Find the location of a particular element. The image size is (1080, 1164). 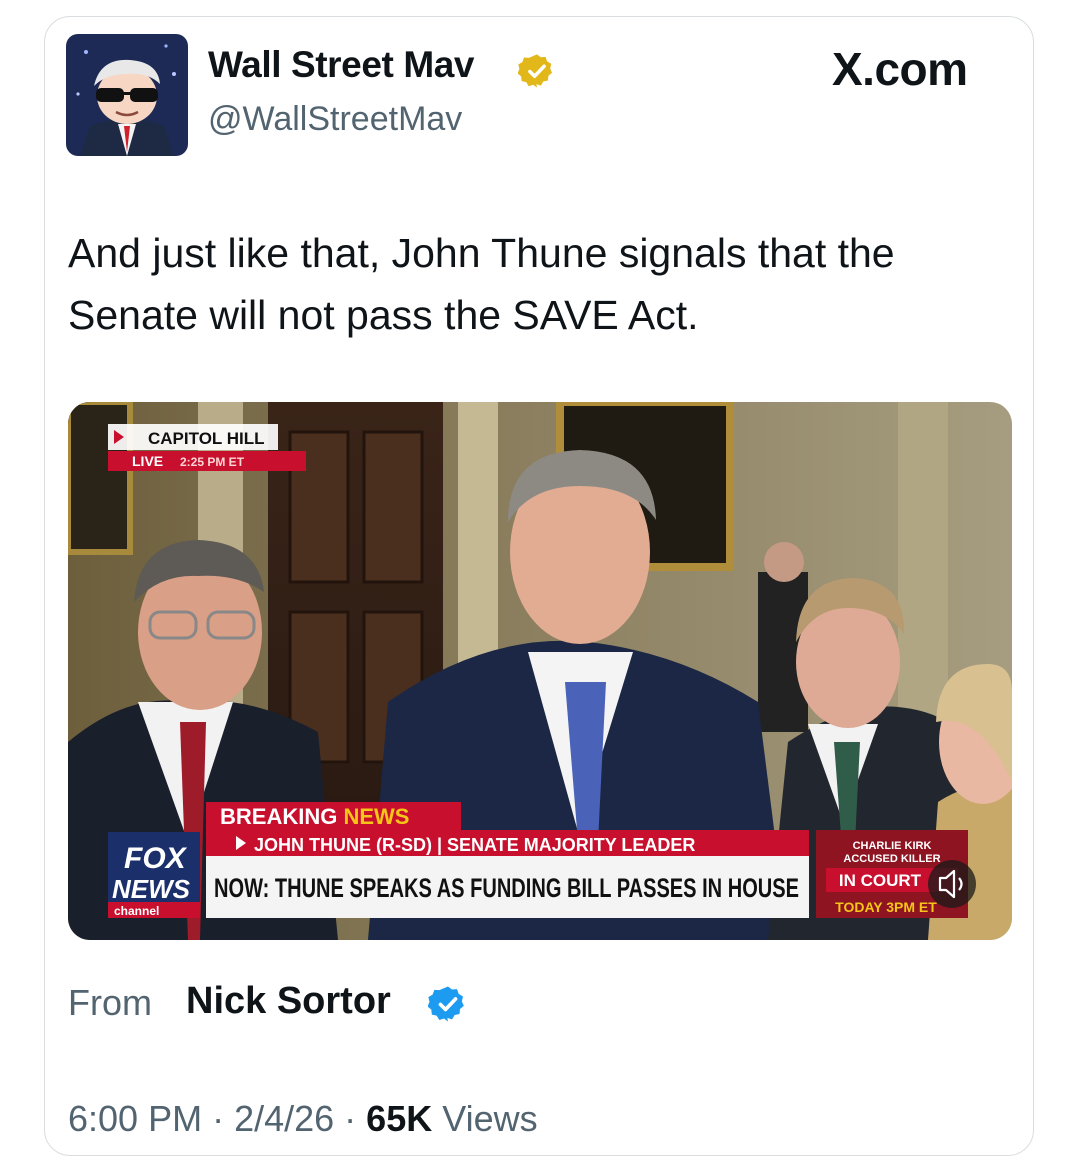

verified-blue-badge-icon is located at coordinates (446, 1004).